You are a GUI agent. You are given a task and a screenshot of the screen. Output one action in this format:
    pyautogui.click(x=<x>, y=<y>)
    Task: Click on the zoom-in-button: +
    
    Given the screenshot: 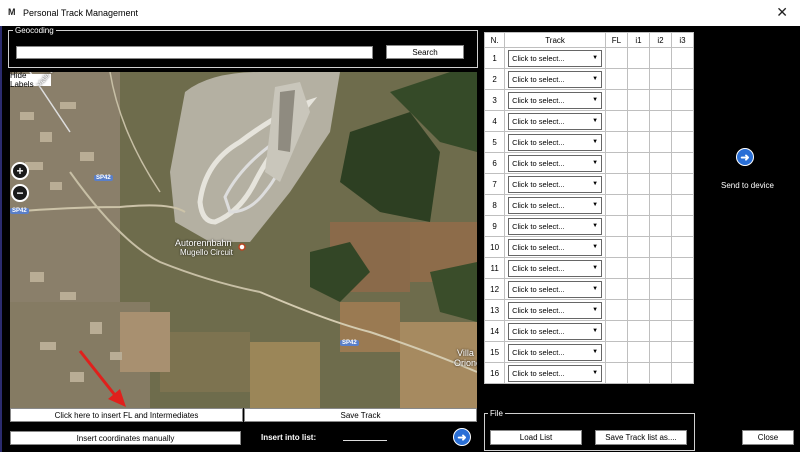 What is the action you would take?
    pyautogui.click(x=20, y=171)
    